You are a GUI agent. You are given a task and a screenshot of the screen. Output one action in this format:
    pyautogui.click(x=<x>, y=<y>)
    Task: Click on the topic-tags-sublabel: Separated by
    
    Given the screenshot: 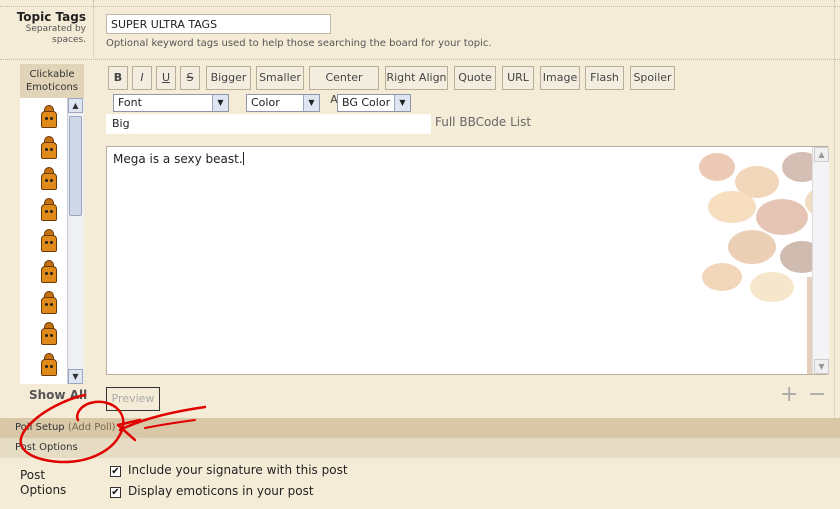 What is the action you would take?
    pyautogui.click(x=55, y=29)
    